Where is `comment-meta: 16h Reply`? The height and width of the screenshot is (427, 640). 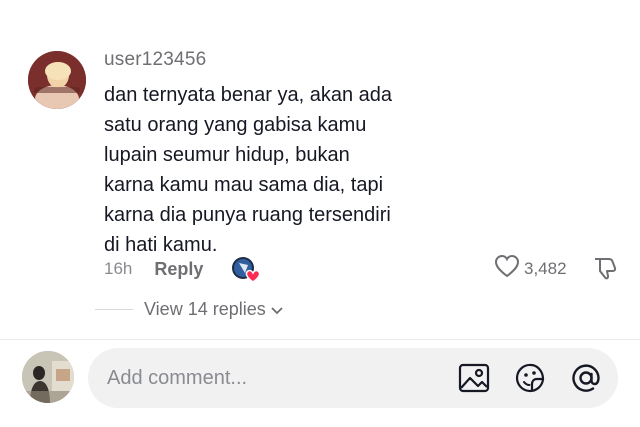
comment-meta: 16h Reply is located at coordinates (153, 269).